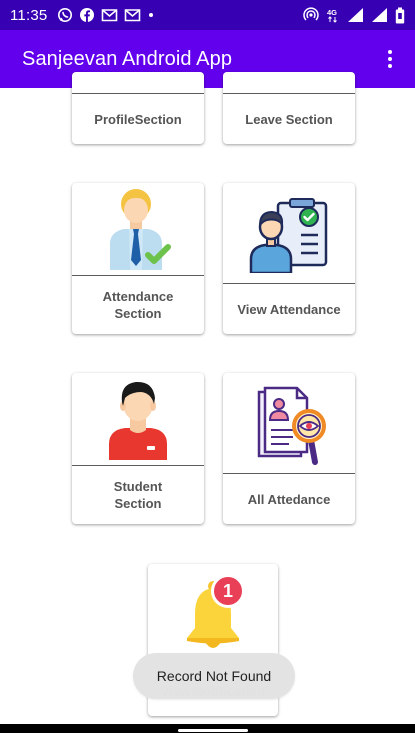 This screenshot has width=415, height=733. What do you see at coordinates (289, 423) in the screenshot?
I see `document-search-icon` at bounding box center [289, 423].